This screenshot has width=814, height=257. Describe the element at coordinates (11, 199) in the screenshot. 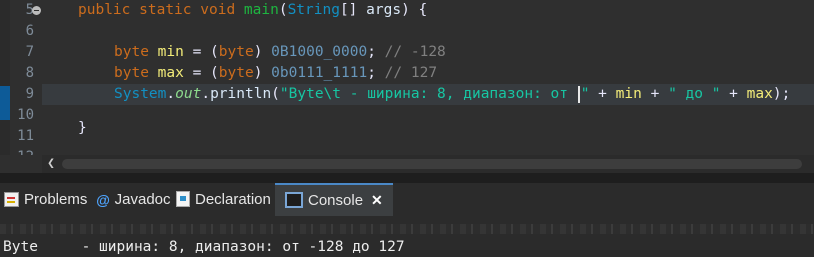

I see `problems-icon` at that location.